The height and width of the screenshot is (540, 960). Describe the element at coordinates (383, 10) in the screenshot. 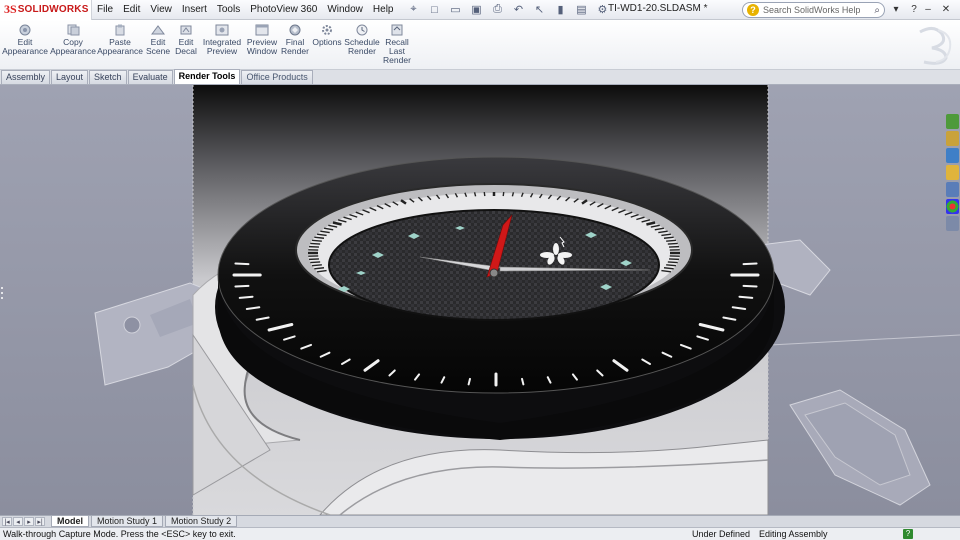

I see `menu-help: Help` at that location.